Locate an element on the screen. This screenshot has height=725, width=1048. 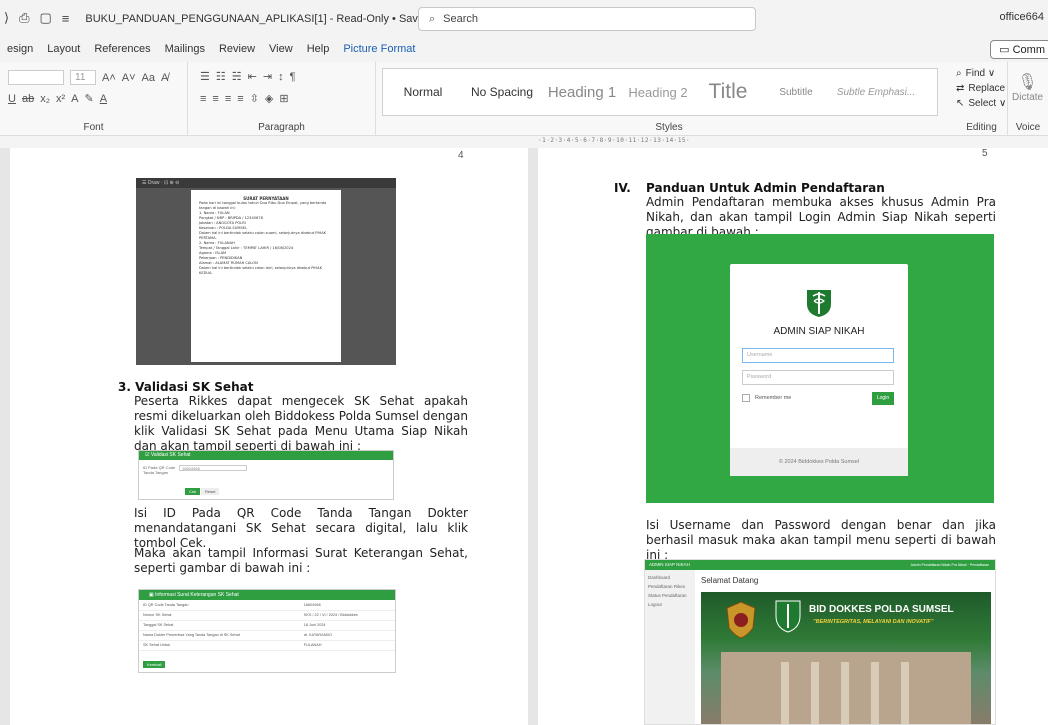
password-input: Password is located at coordinates (818, 377).